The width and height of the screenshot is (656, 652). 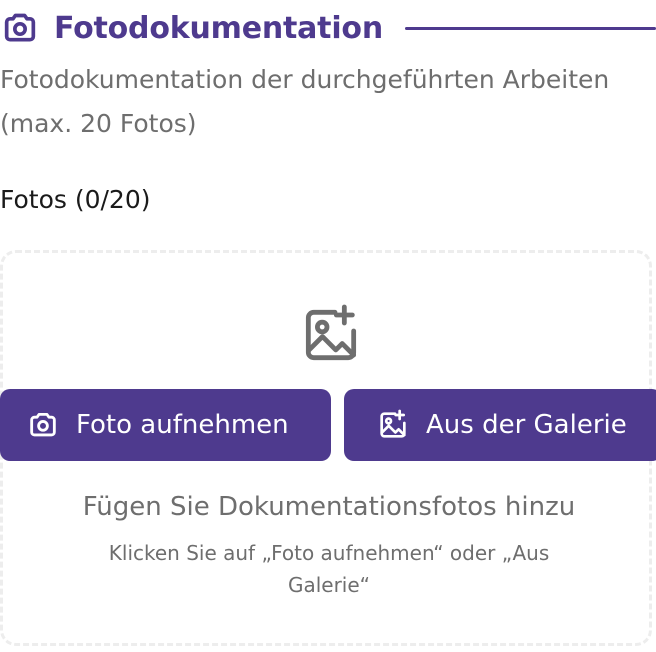 I want to click on take-photo-button: Foto aufnehmen, so click(x=165, y=425).